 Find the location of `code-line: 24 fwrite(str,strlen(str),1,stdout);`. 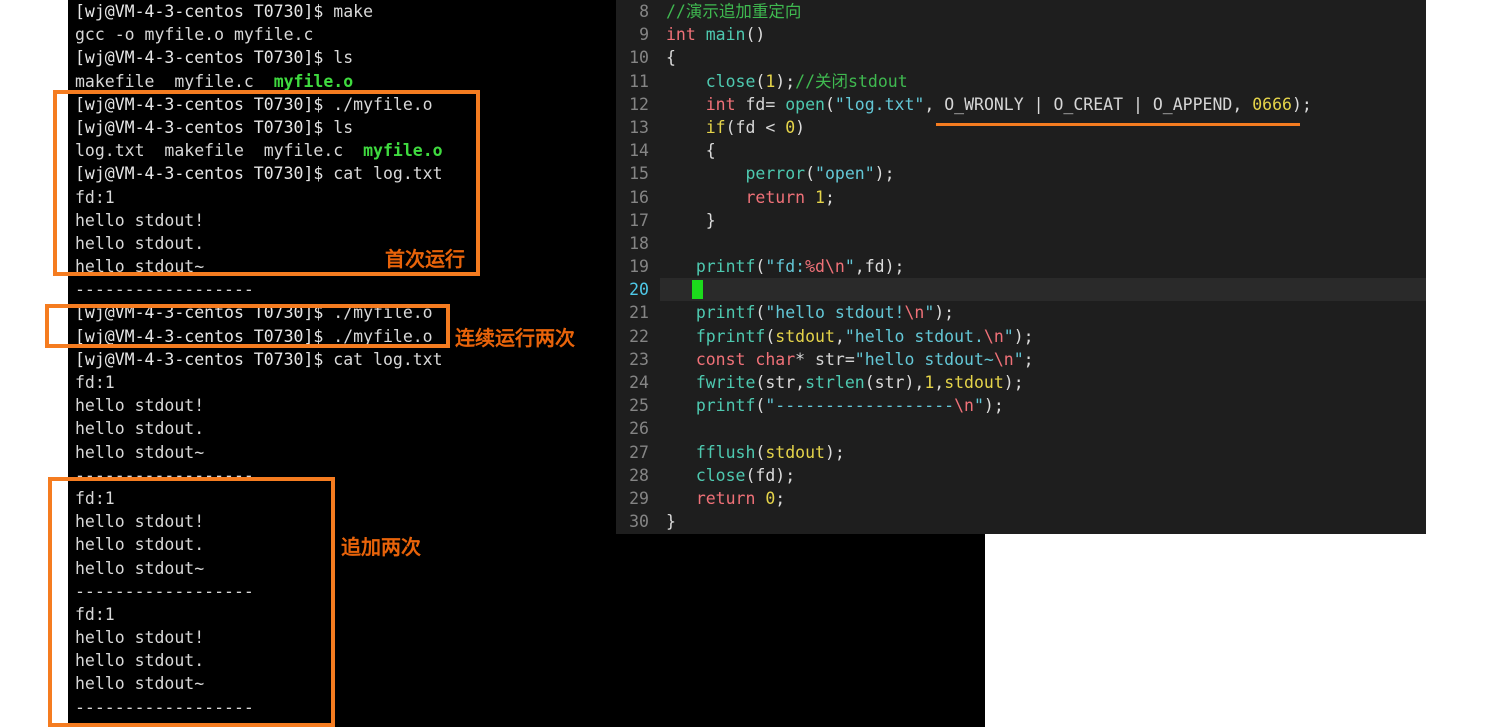

code-line: 24 fwrite(str,strlen(str),1,stdout); is located at coordinates (1021, 383).